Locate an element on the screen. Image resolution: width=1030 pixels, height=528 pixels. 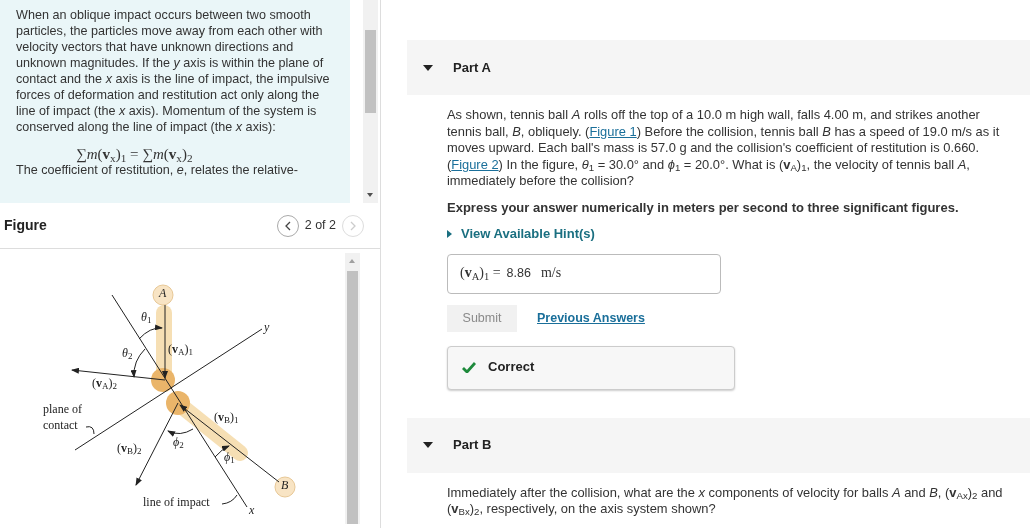
question-text: As shown, tennis ball A rolls off the top of a 10.0 m high wall, falls 4.00 m, and strikes another tennis ball, B, obliquely. (Figure 1) Before the collision, tennis ball B has a speed of 19.0 m/s as it moves upward. Each ball's mass is 57.0 g and the collision's coefficient of restitution is 0.660. (Figure 2) In the figure, θ$_{1}$ = 30.0° and ϕ$_{1}$ = 20.0°. What is (v$_{A}$)$_{1}$, the velocity of tennis ball A, immediately before the collision? is located at coordinates (724, 148).